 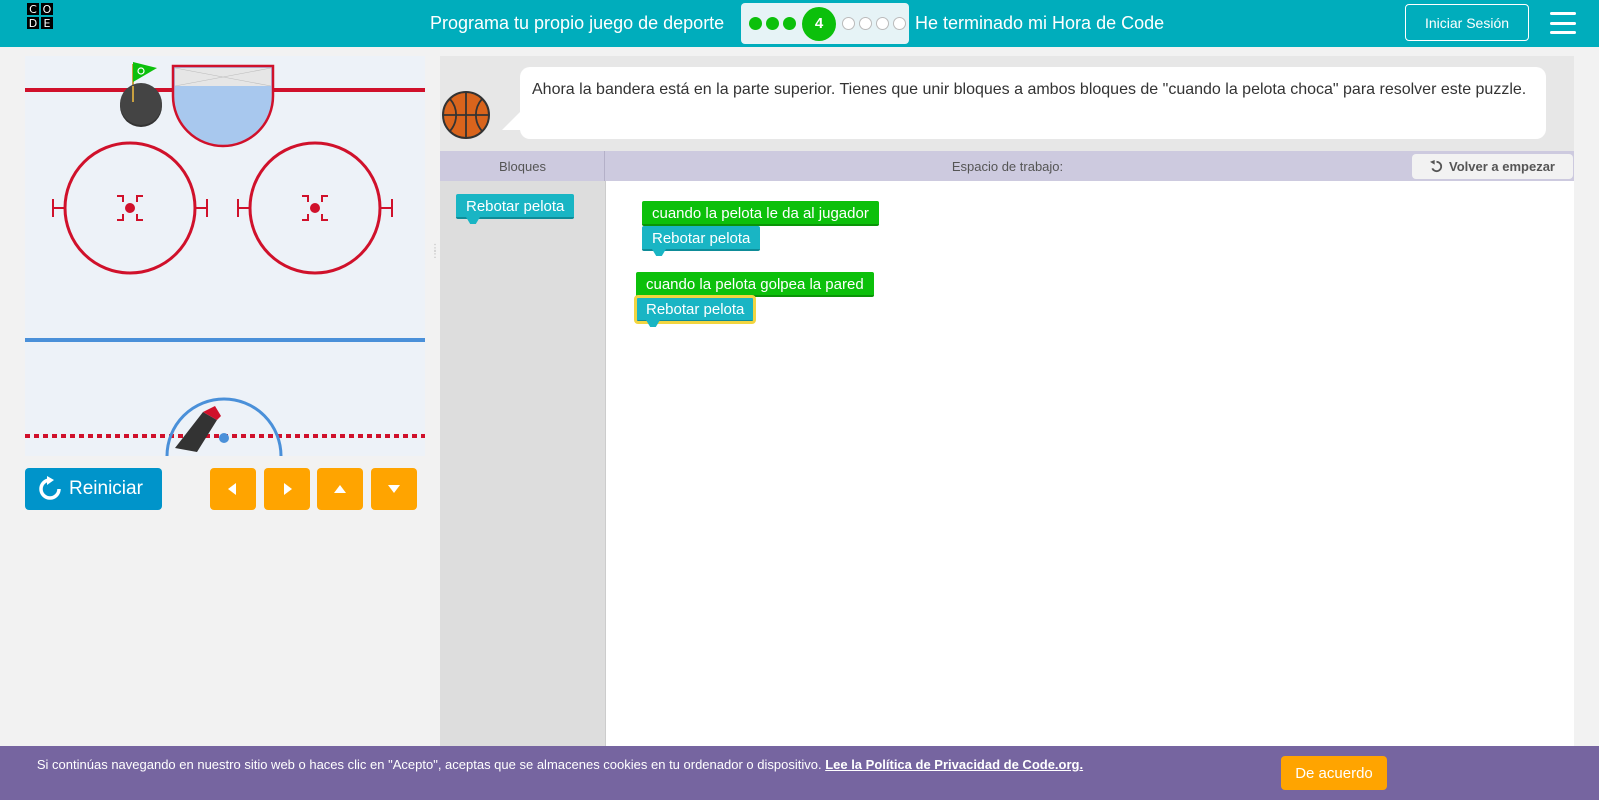 I want to click on toolbox-header: Bloques, so click(x=522, y=166).